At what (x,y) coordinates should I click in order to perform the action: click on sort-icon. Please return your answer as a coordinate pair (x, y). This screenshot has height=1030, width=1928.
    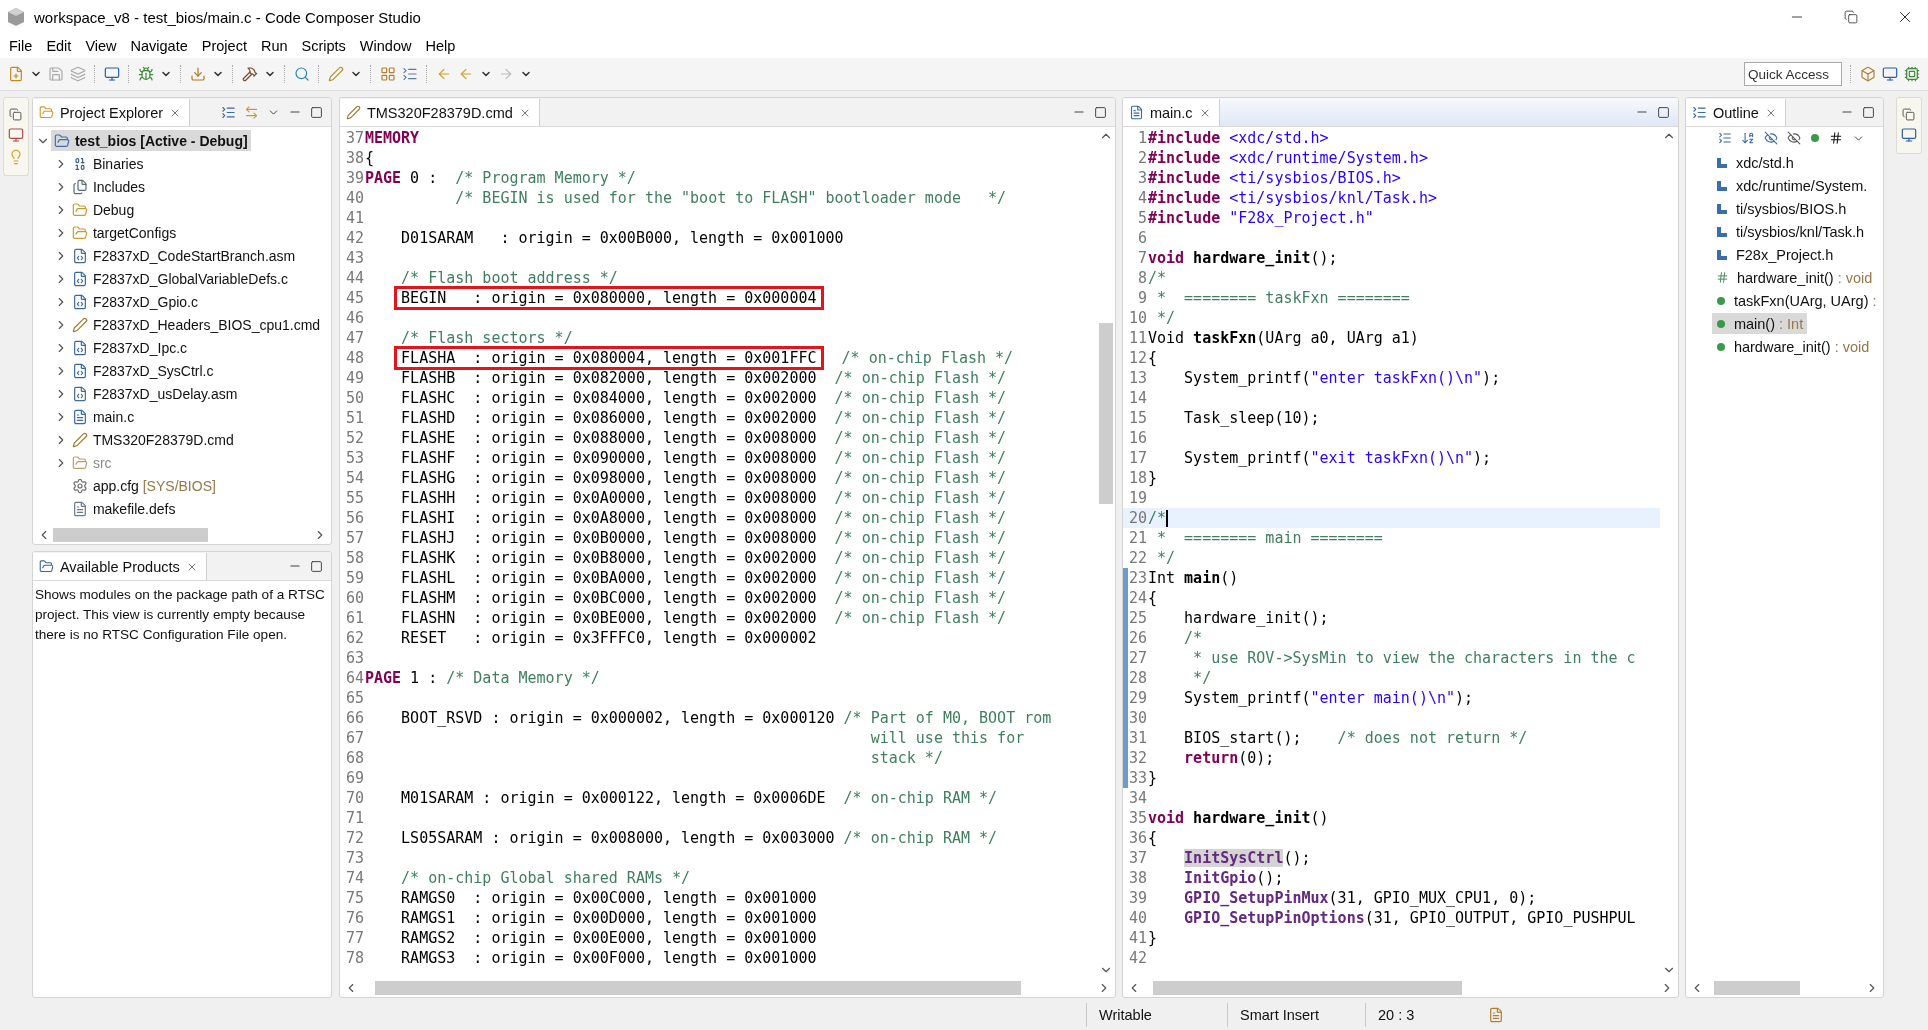
    Looking at the image, I should click on (1747, 138).